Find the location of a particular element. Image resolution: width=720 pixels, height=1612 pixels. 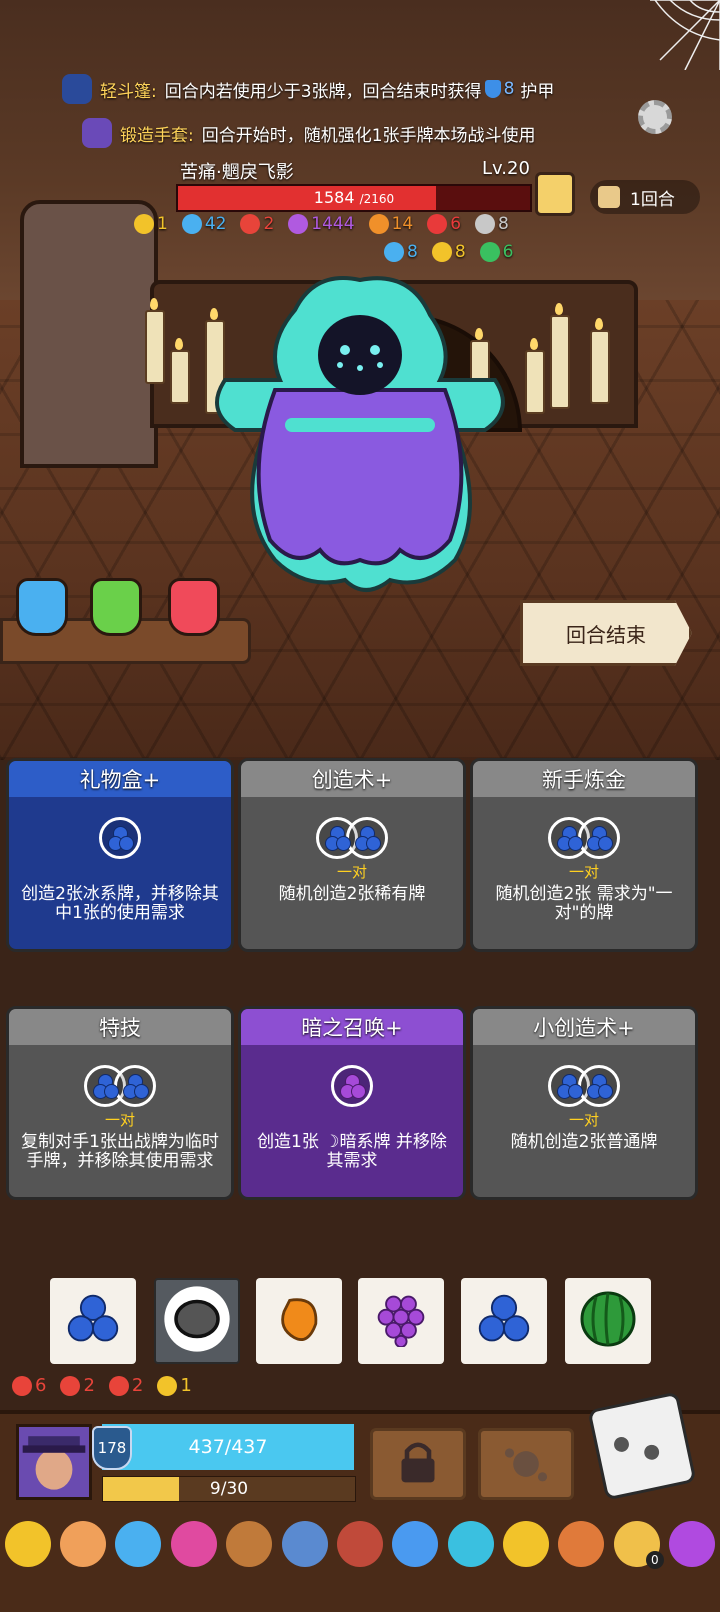

red-shield-icon is located at coordinates (118, 1385).